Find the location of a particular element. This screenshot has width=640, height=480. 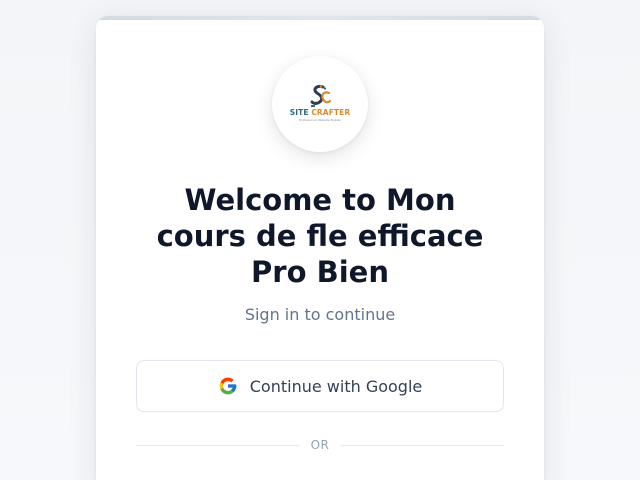

or-divider: OR is located at coordinates (320, 445).